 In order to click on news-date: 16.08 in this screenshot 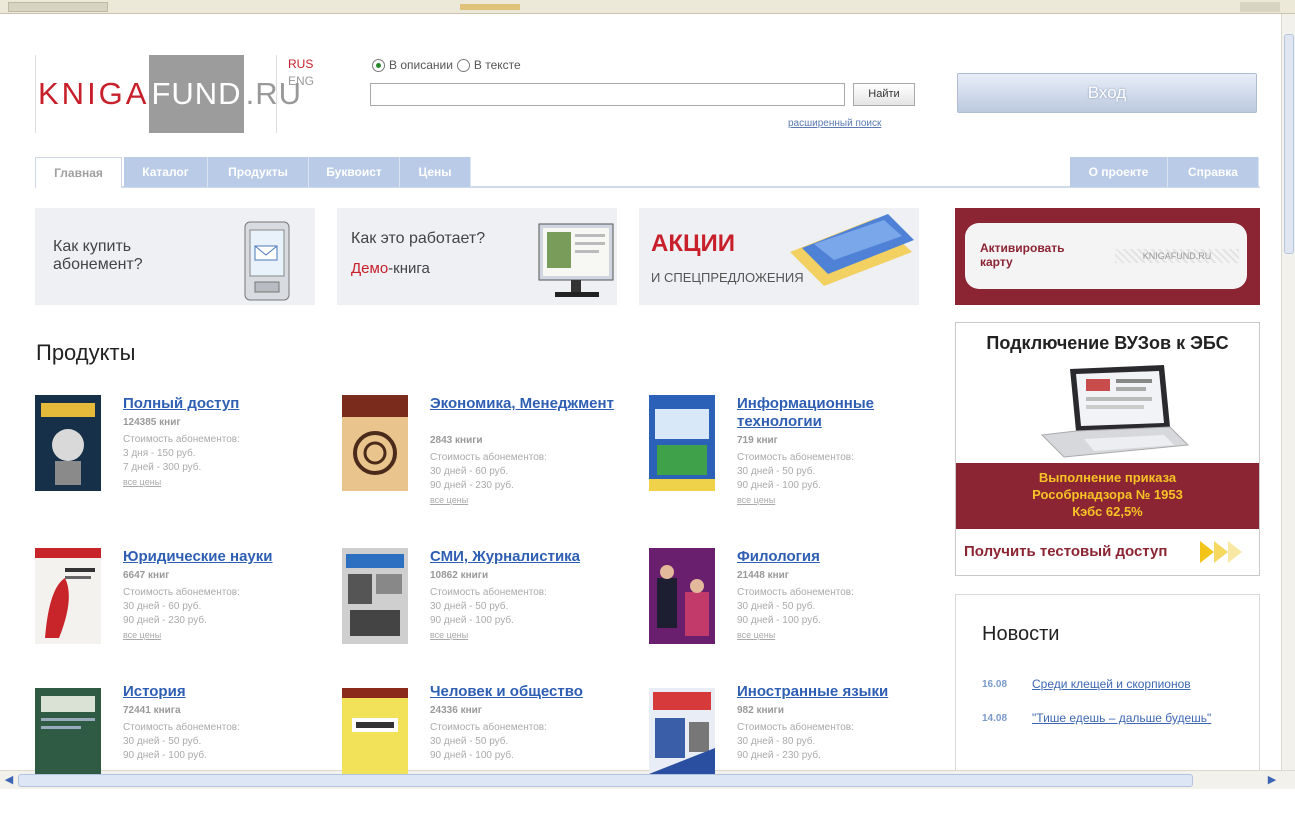, I will do `click(995, 684)`.